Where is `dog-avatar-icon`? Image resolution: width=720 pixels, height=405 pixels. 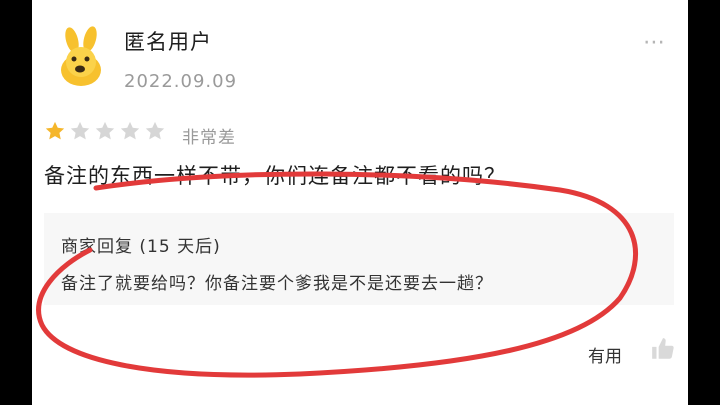
dog-avatar-icon is located at coordinates (81, 56).